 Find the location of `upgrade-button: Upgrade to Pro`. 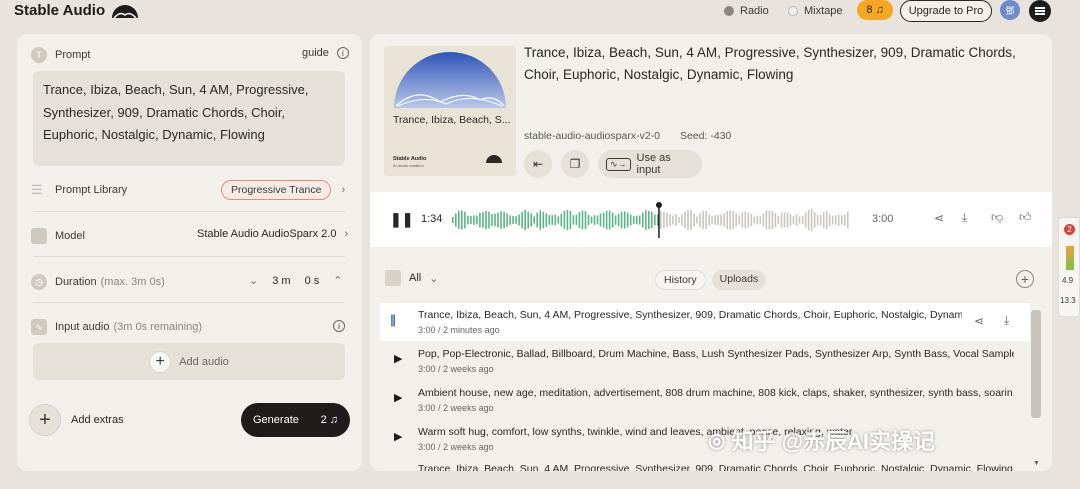

upgrade-button: Upgrade to Pro is located at coordinates (946, 11).